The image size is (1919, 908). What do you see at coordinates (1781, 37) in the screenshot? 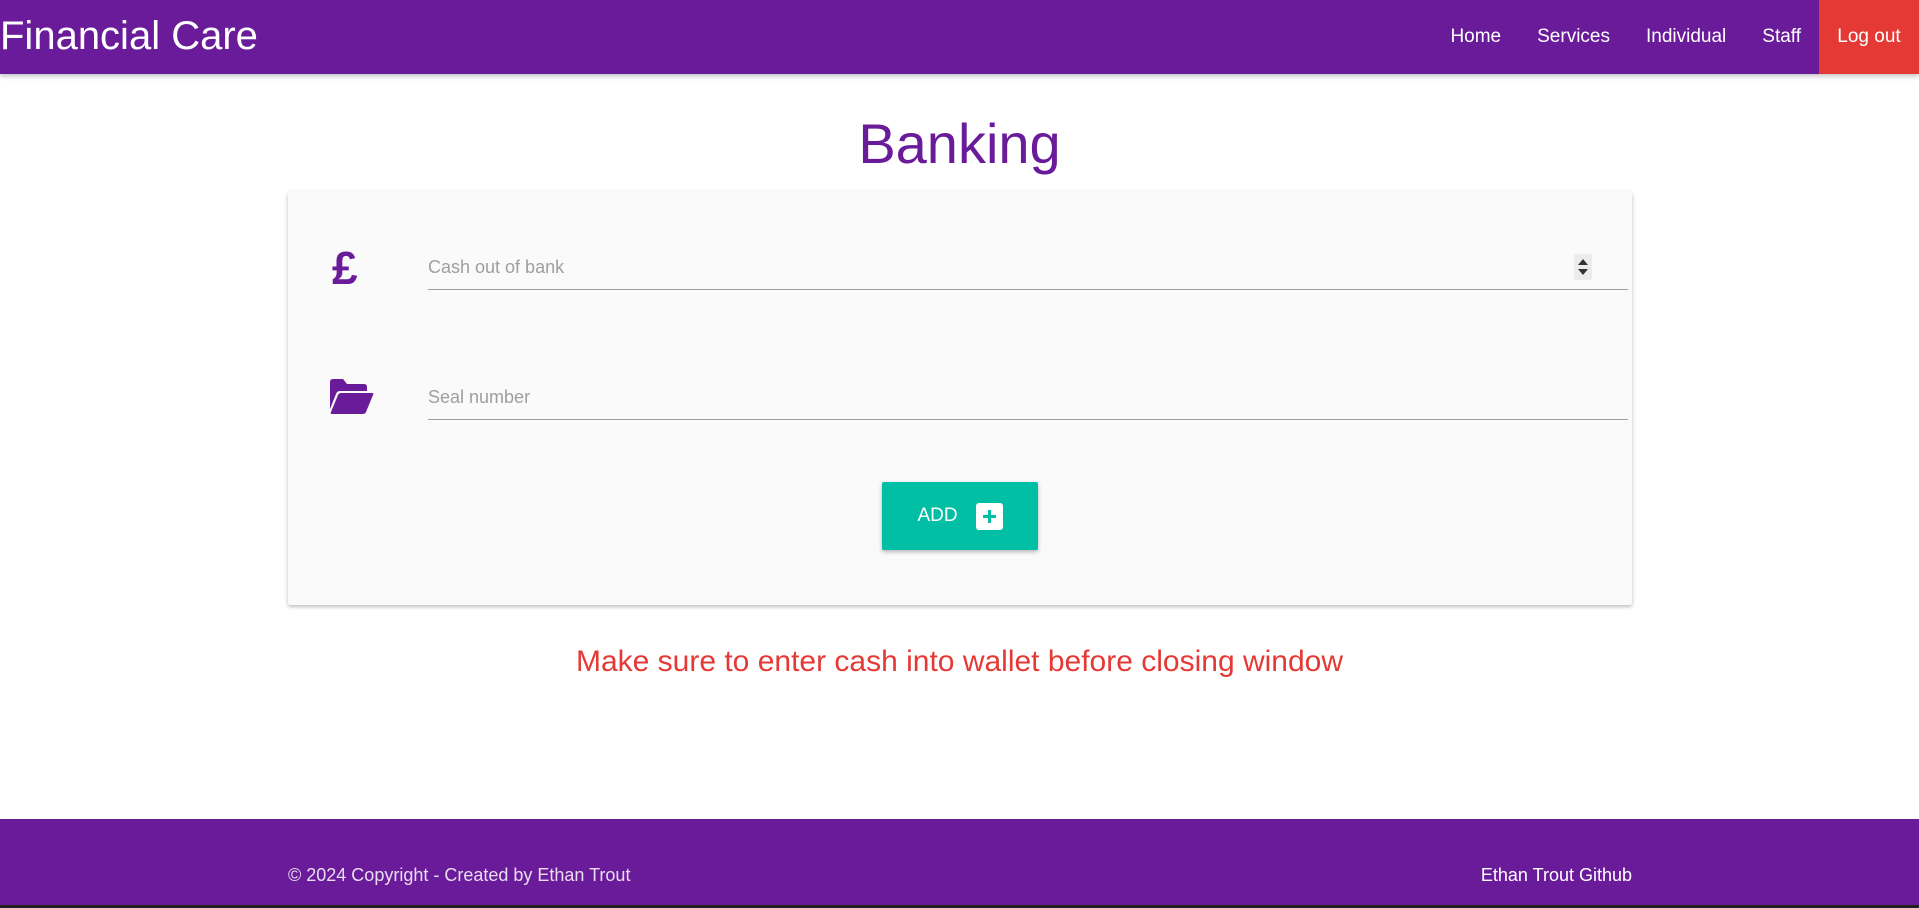
I see `nav-link-staff: Staff` at bounding box center [1781, 37].